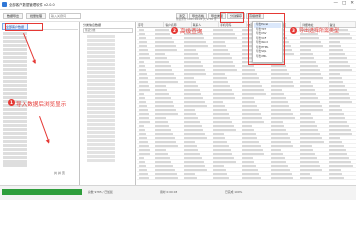  What do you see at coordinates (65, 16) in the screenshot?
I see `search-input: 输入关键词` at bounding box center [65, 16].